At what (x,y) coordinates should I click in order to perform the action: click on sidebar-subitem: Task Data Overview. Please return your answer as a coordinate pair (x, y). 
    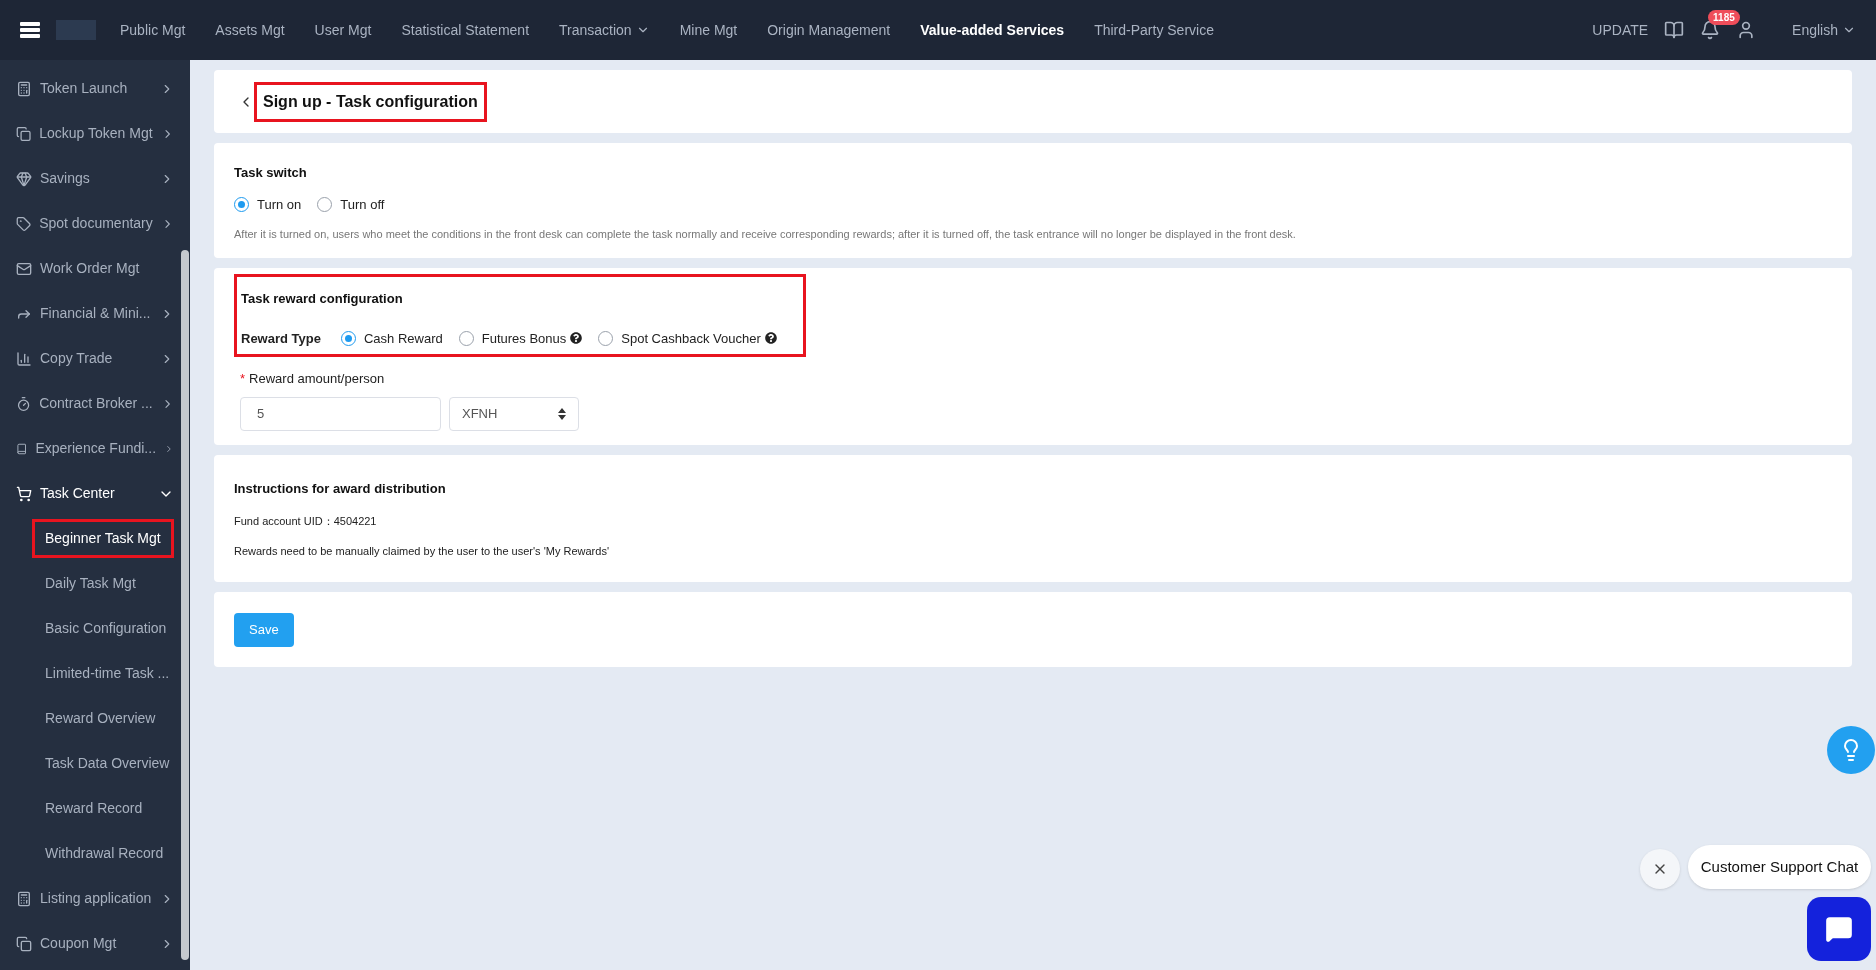
    Looking at the image, I should click on (107, 763).